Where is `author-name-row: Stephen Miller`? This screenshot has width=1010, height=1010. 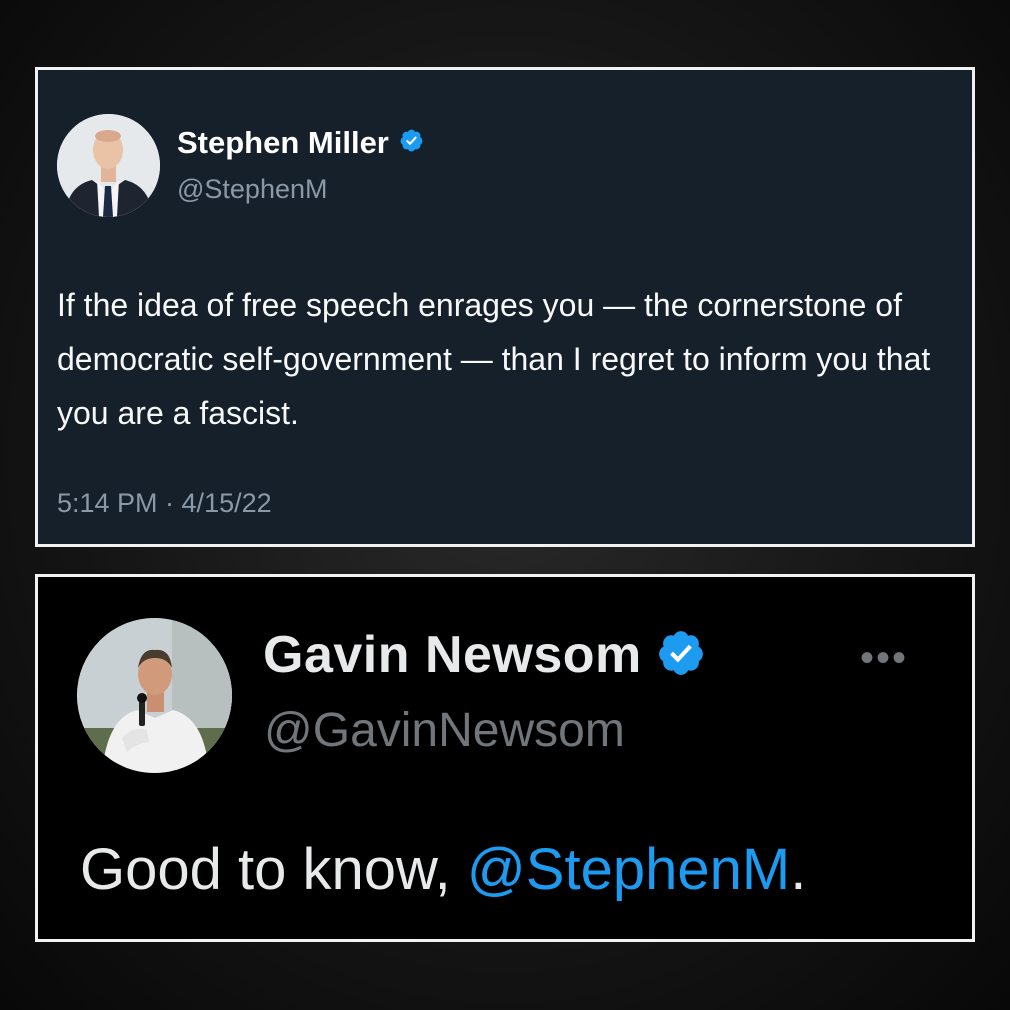 author-name-row: Stephen Miller is located at coordinates (300, 143).